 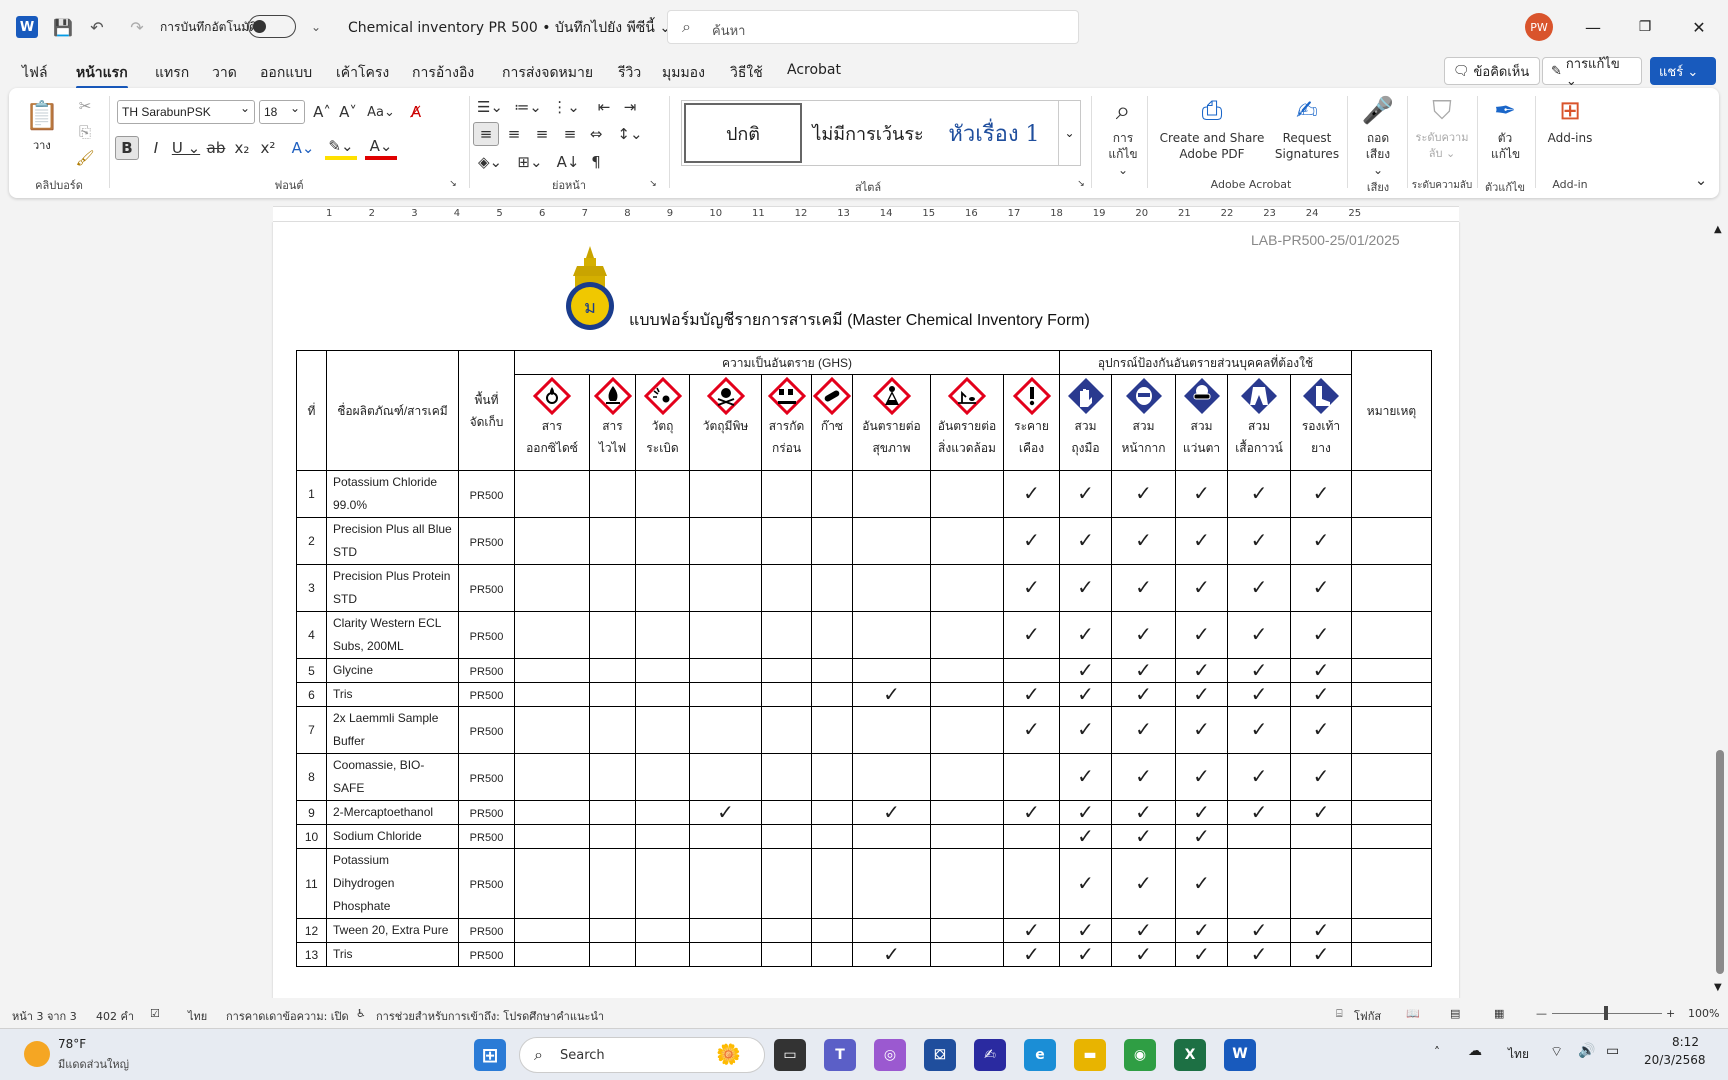 I want to click on cell-no: 9, so click(x=311, y=812).